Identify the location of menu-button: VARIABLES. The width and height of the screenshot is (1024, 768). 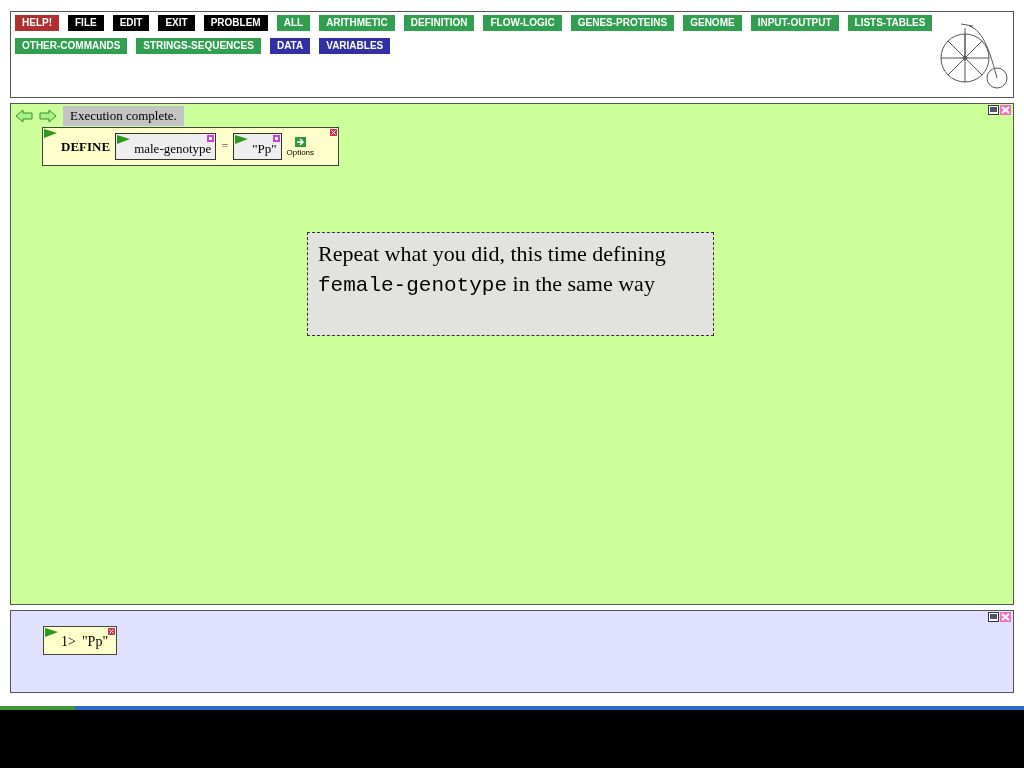
(355, 46).